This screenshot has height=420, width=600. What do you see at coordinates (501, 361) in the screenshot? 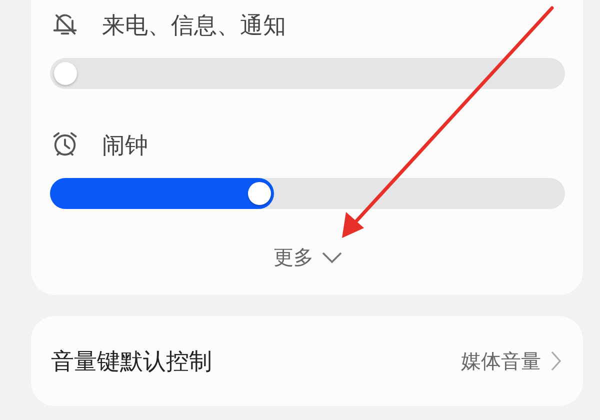
I see `setting-value: 媒体音量` at bounding box center [501, 361].